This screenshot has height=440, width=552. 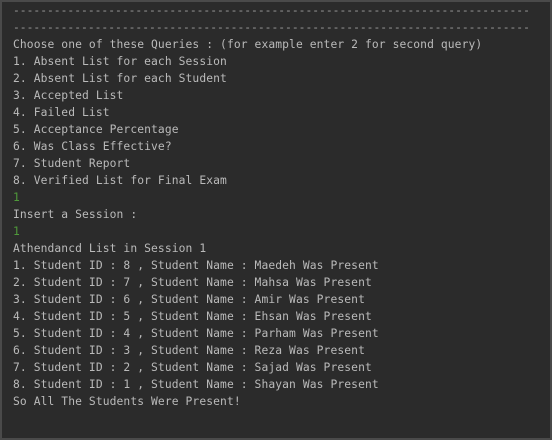 I want to click on console-output-line: 5. Acceptance Percentage, so click(x=96, y=129).